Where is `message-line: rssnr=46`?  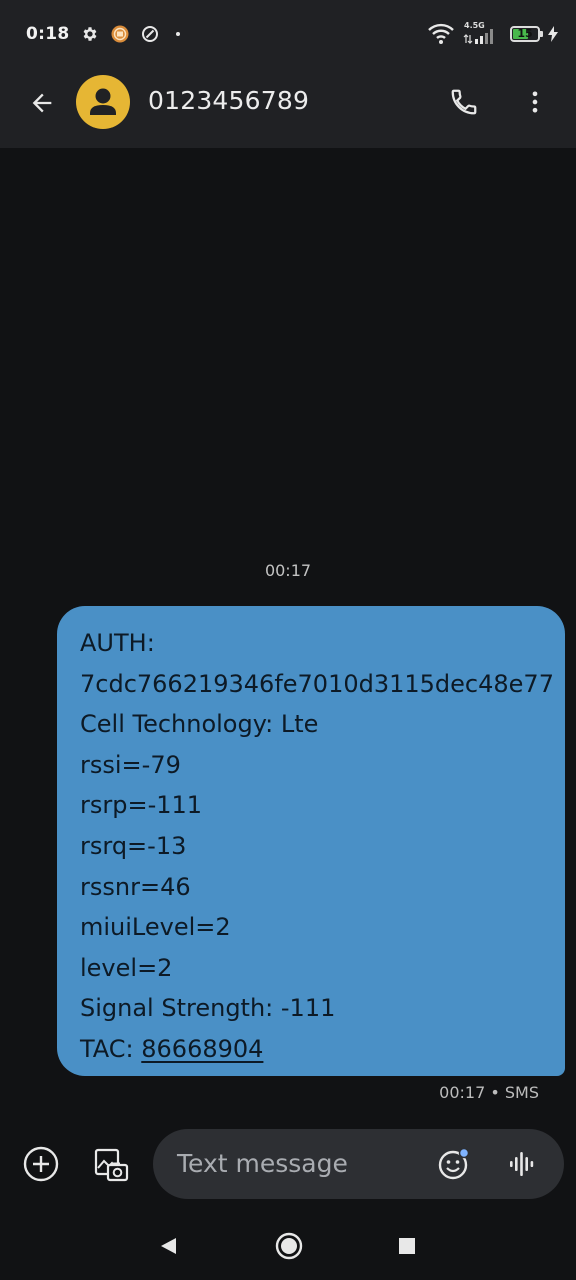
message-line: rssnr=46 is located at coordinates (135, 886).